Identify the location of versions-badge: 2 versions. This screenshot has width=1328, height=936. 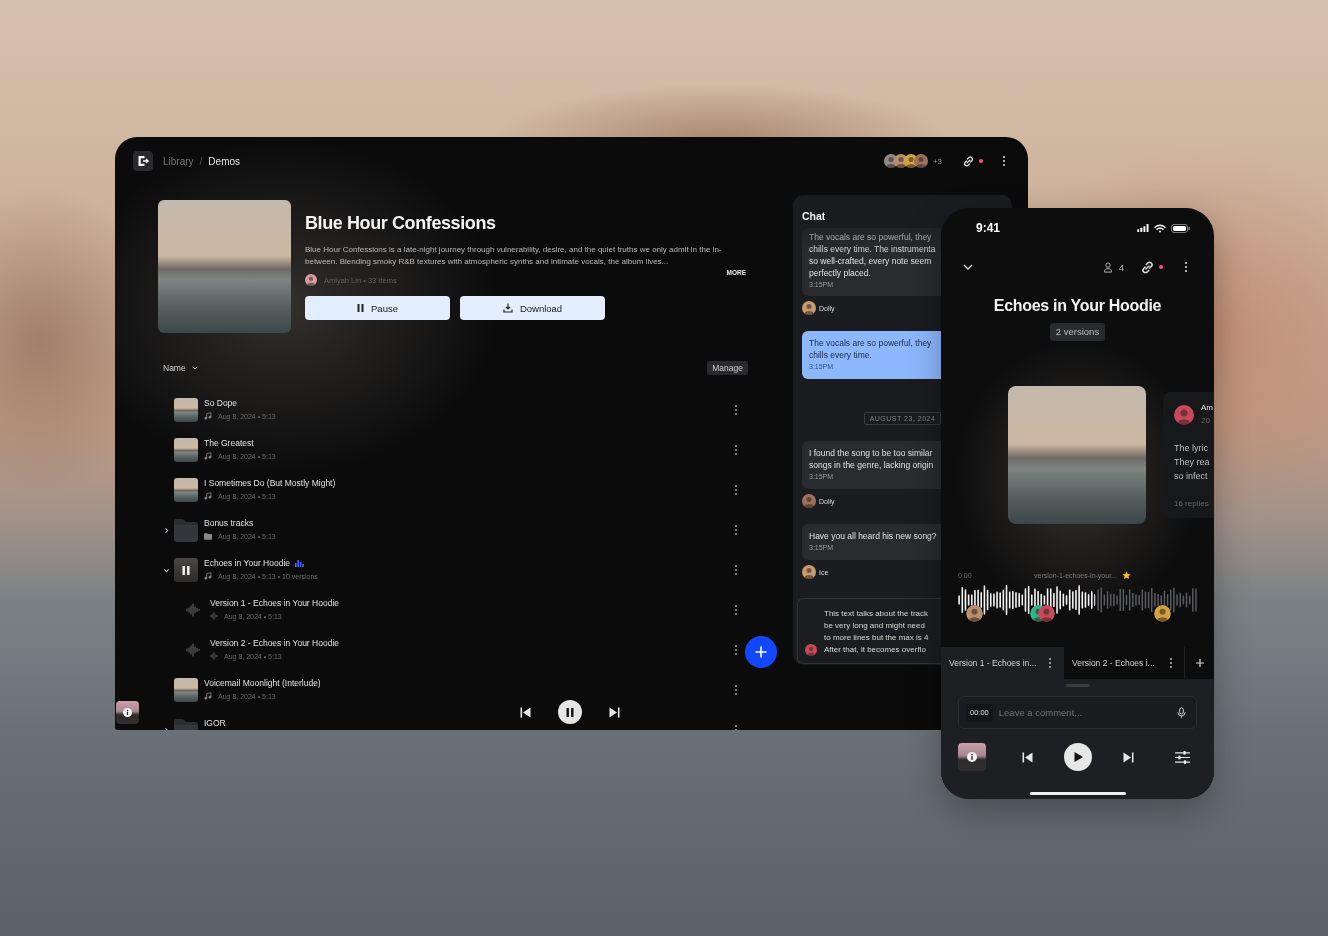
(1077, 332).